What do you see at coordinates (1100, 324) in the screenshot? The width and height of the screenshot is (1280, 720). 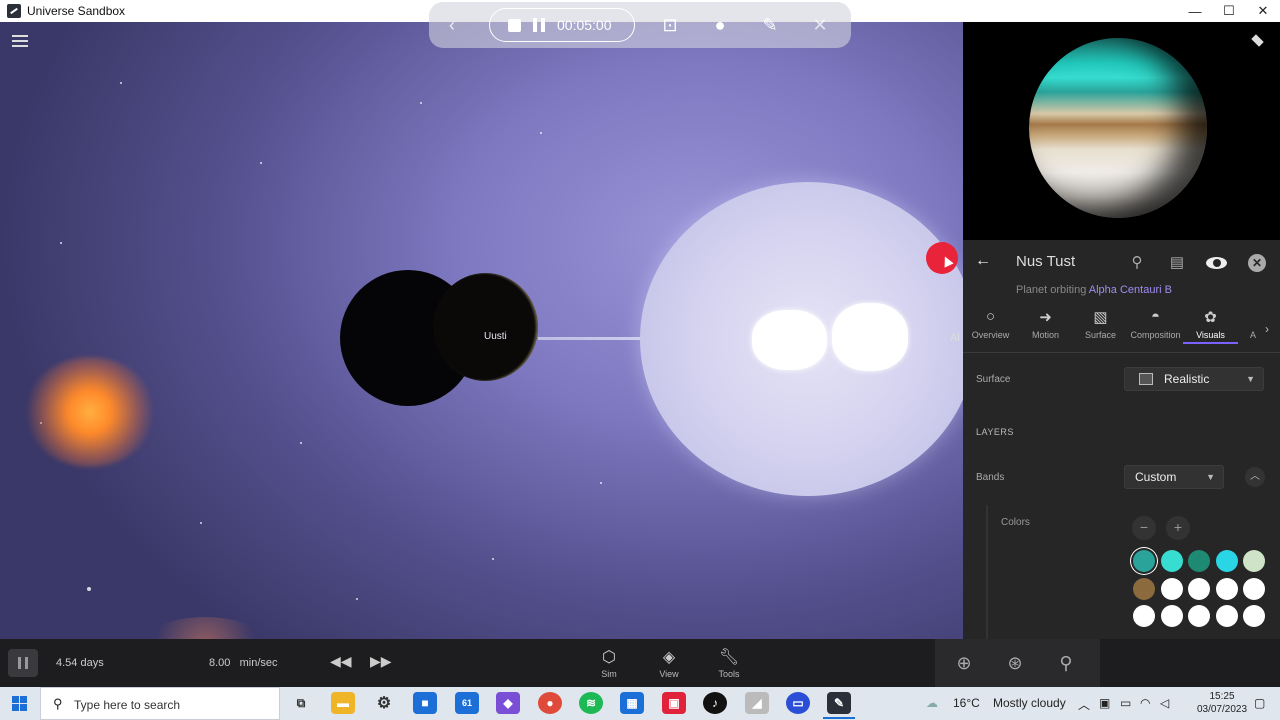 I see `tab-surface: ▧ Surface` at bounding box center [1100, 324].